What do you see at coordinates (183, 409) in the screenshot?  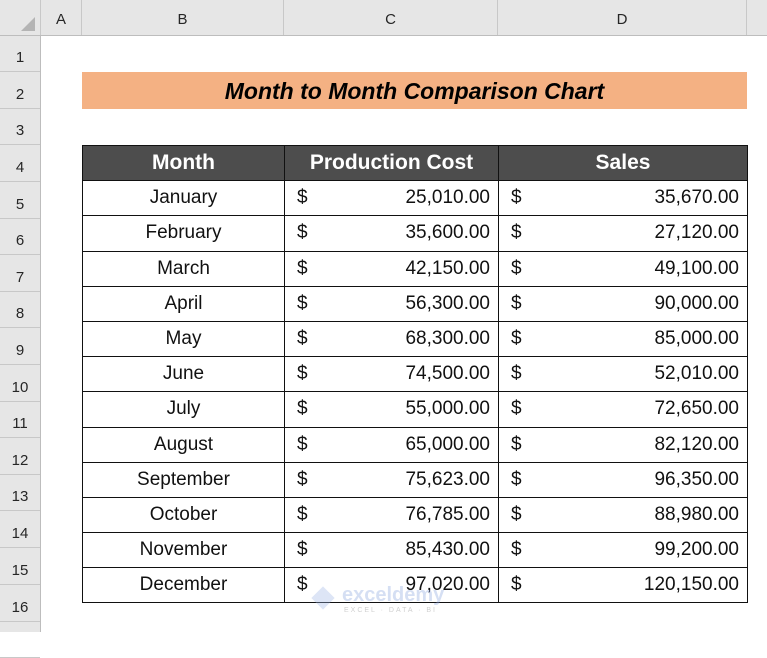 I see `month-cell: July` at bounding box center [183, 409].